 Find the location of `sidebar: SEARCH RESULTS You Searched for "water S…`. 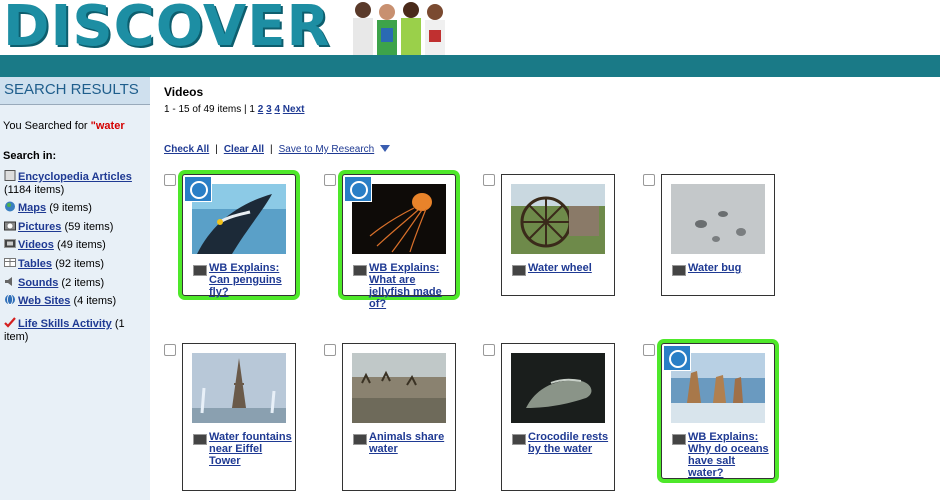

sidebar: SEARCH RESULTS You Searched for "water S… is located at coordinates (75, 288).